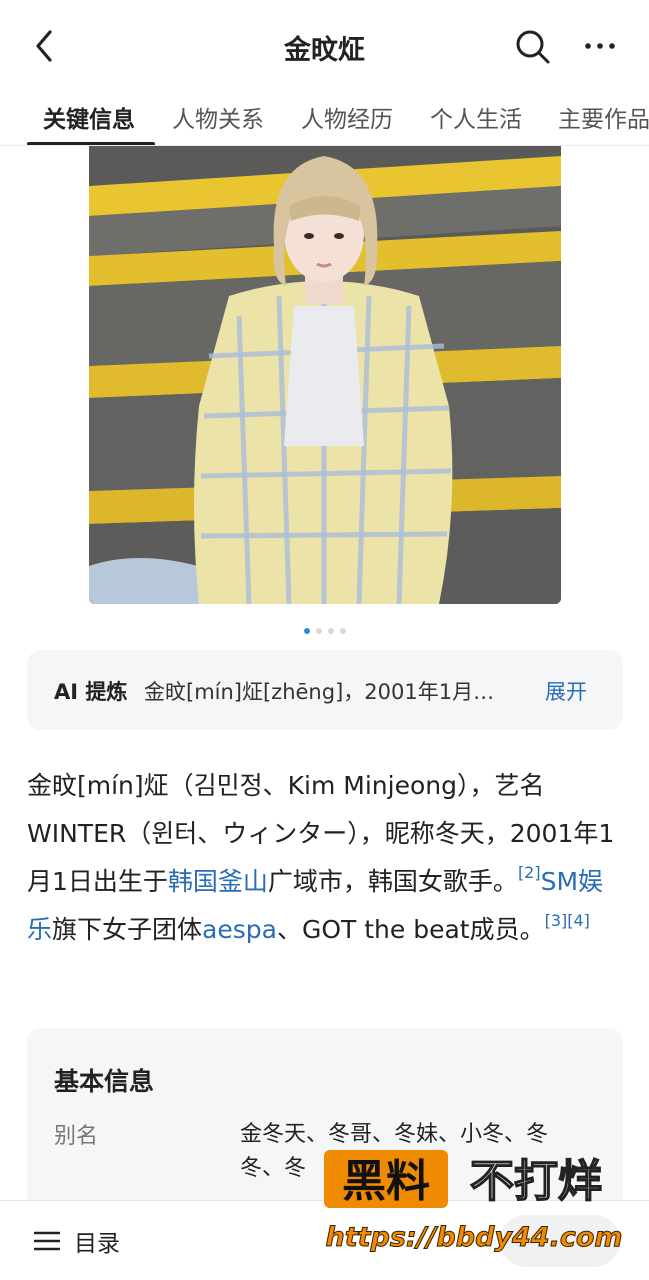 Image resolution: width=649 pixels, height=1280 pixels. I want to click on ai-summary-card: AI 提炼 金旼[mín]炡[zhēng]，2001年1月… 展开, so click(325, 690).